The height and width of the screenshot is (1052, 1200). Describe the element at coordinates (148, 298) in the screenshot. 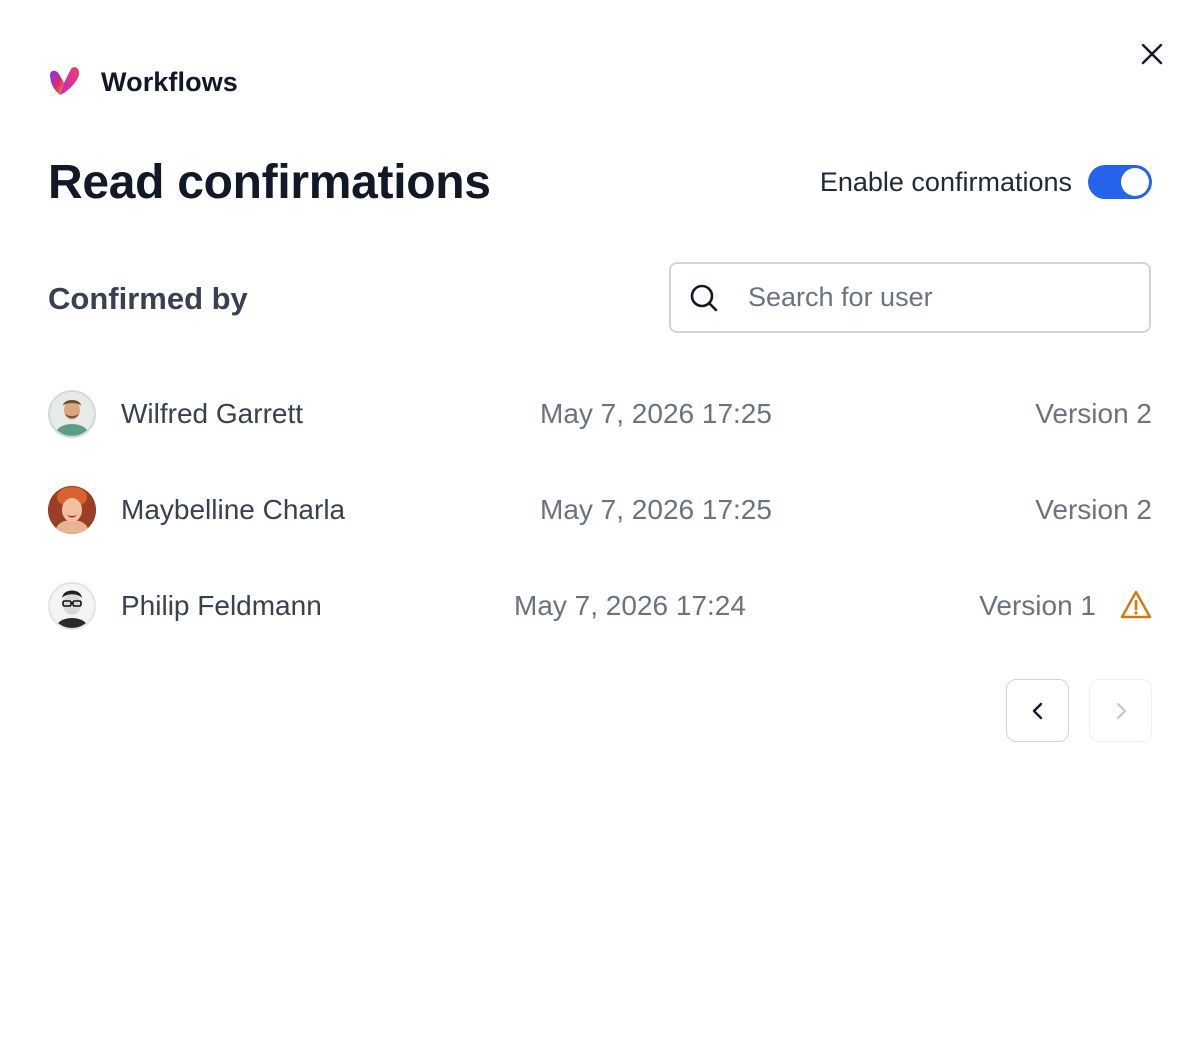

I see `confirmed-by-heading: Confirmed by` at that location.